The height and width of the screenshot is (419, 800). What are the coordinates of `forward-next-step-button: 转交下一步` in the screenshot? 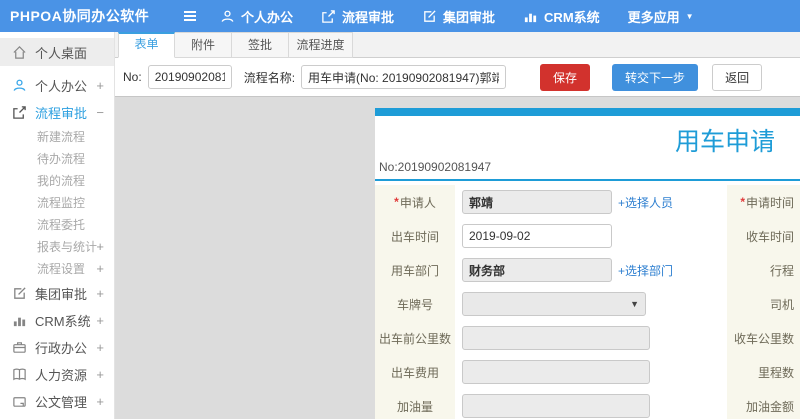 It's located at (655, 77).